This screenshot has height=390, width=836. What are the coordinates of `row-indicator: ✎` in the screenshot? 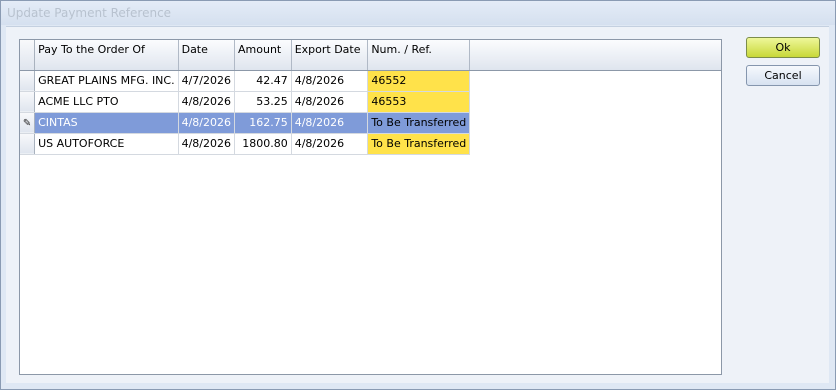 It's located at (28, 123).